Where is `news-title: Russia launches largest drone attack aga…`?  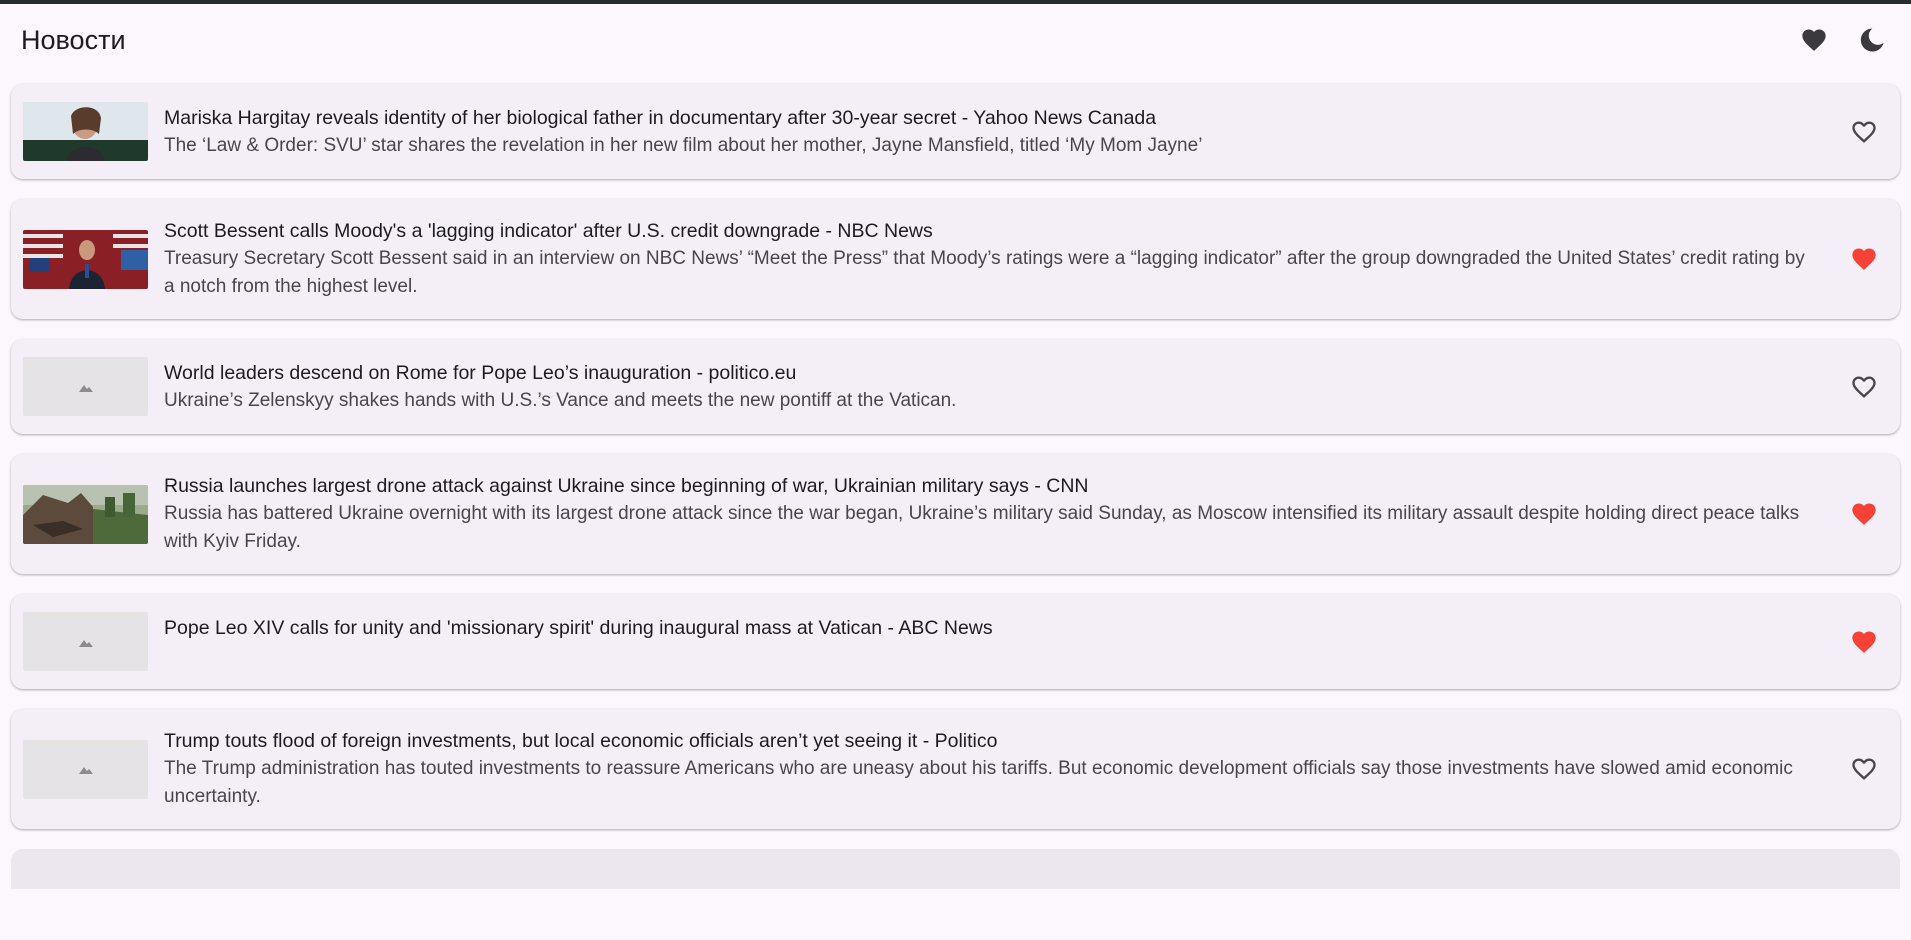 news-title: Russia launches largest drone attack aga… is located at coordinates (626, 486).